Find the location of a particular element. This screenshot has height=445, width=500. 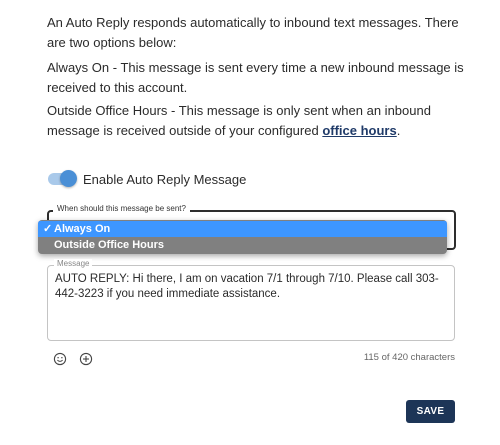

option-outside-office-hours: Outside Office Hours is located at coordinates (242, 245).